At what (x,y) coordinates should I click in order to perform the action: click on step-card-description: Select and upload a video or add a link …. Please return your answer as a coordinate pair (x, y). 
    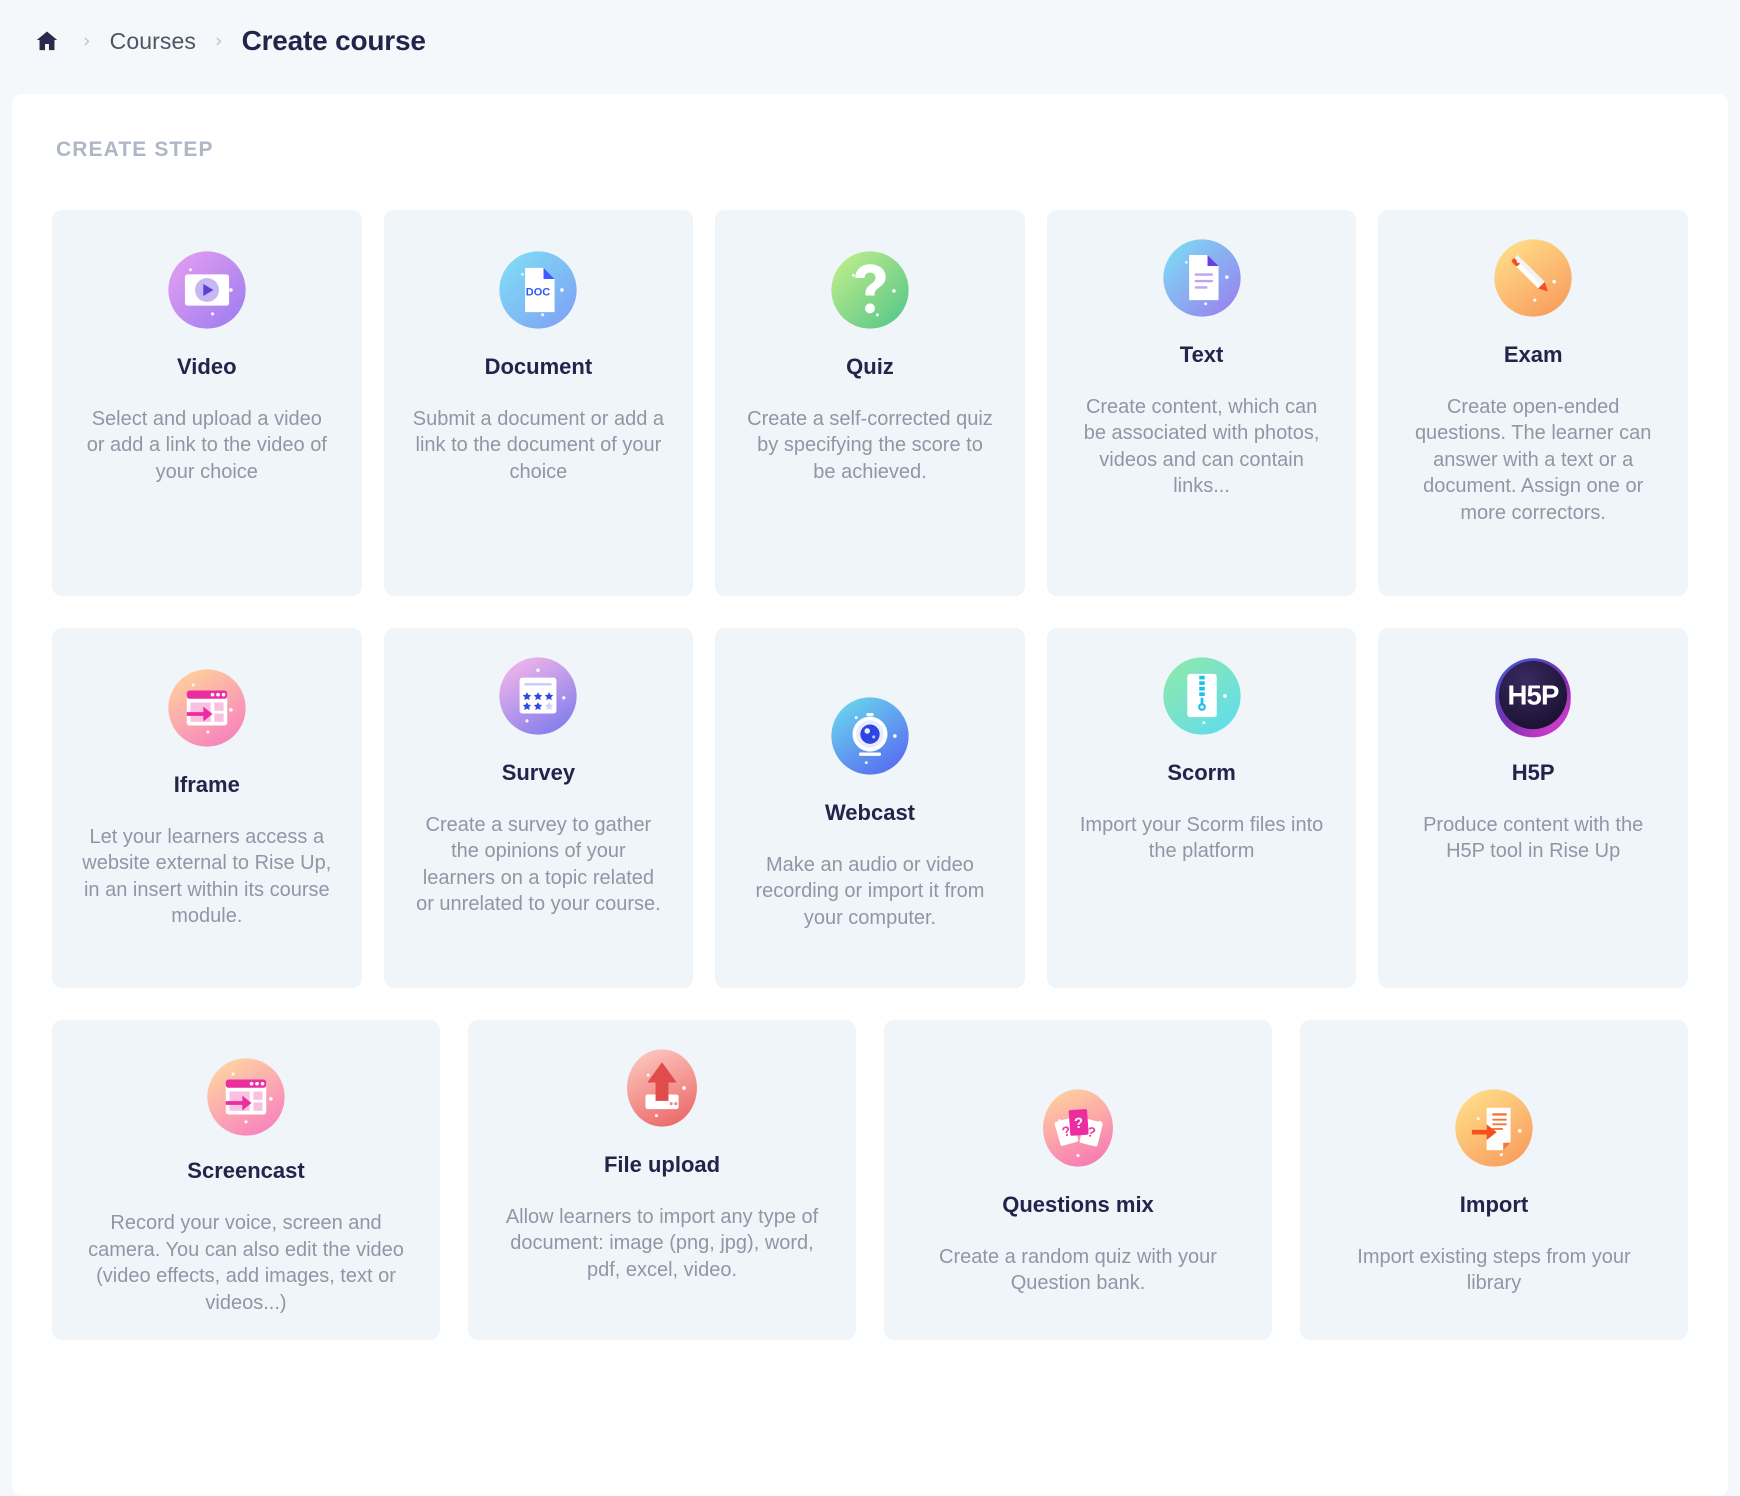
    Looking at the image, I should click on (206, 445).